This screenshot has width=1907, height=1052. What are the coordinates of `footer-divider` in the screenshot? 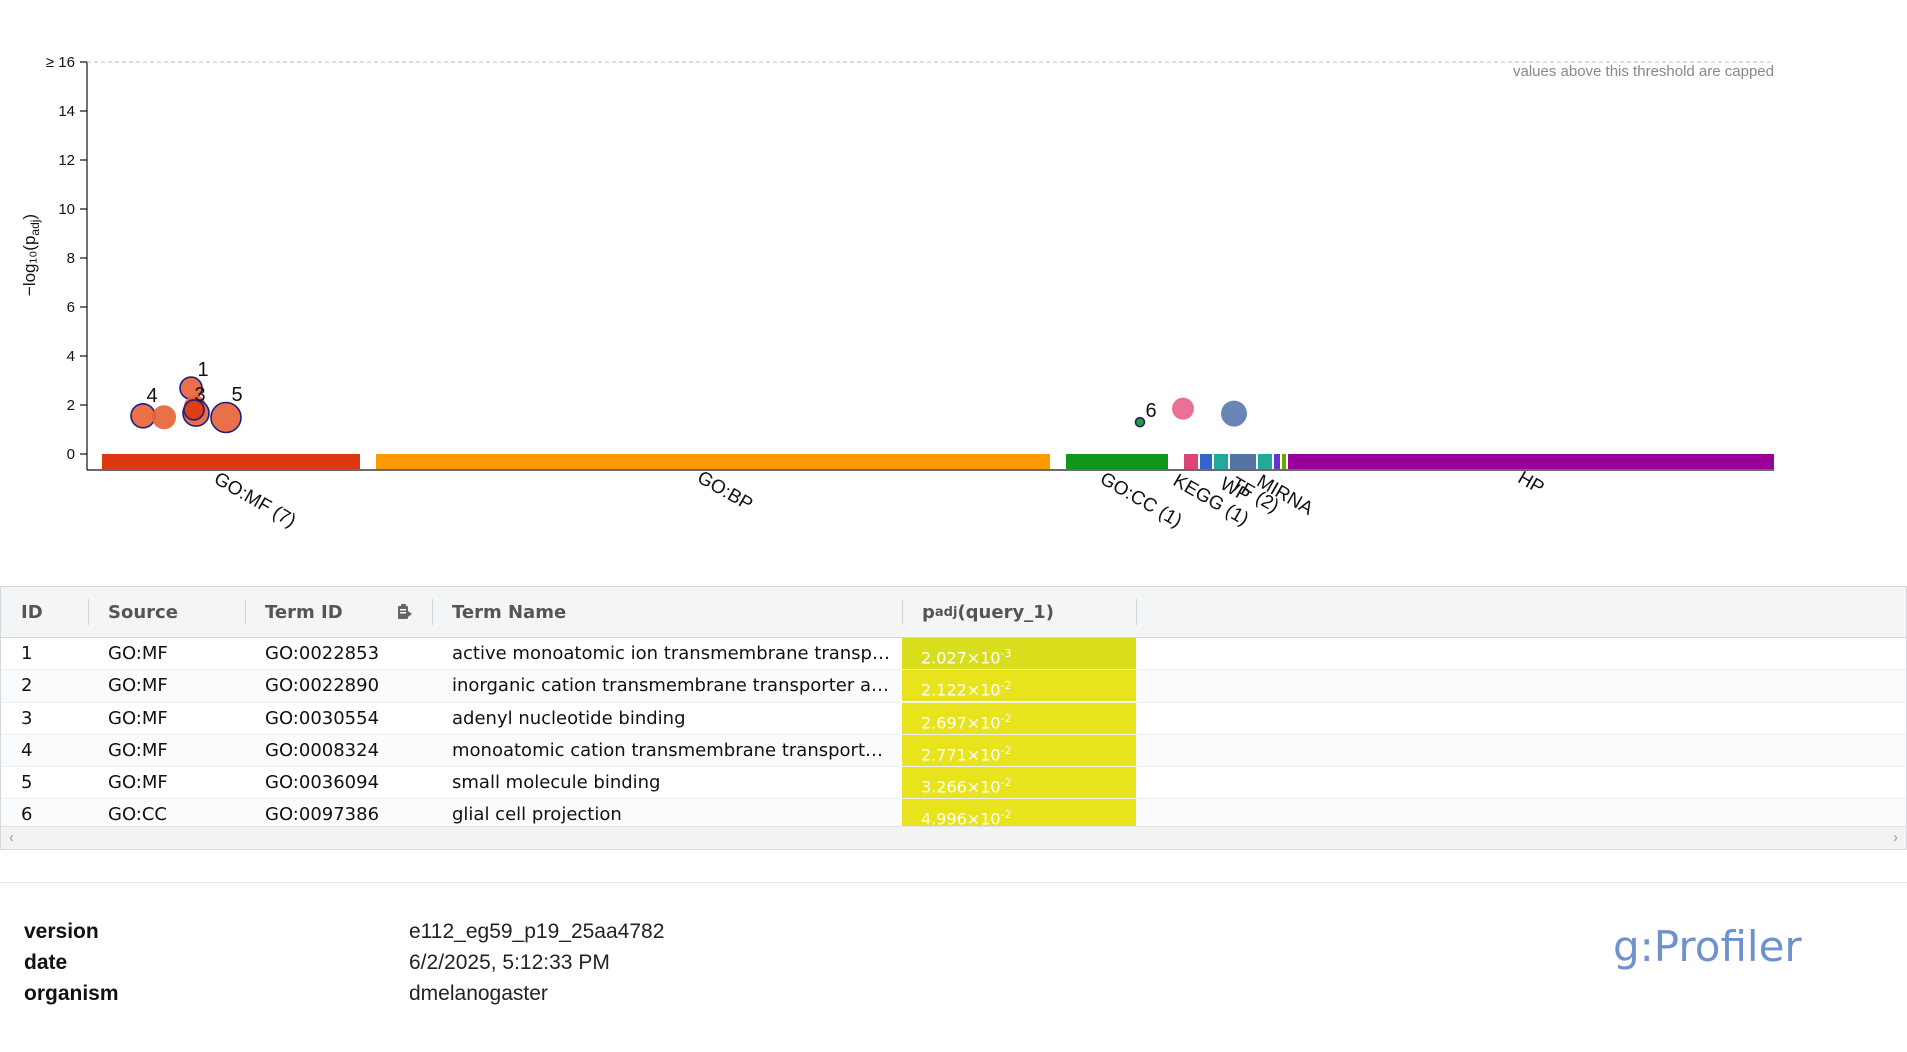 It's located at (953, 882).